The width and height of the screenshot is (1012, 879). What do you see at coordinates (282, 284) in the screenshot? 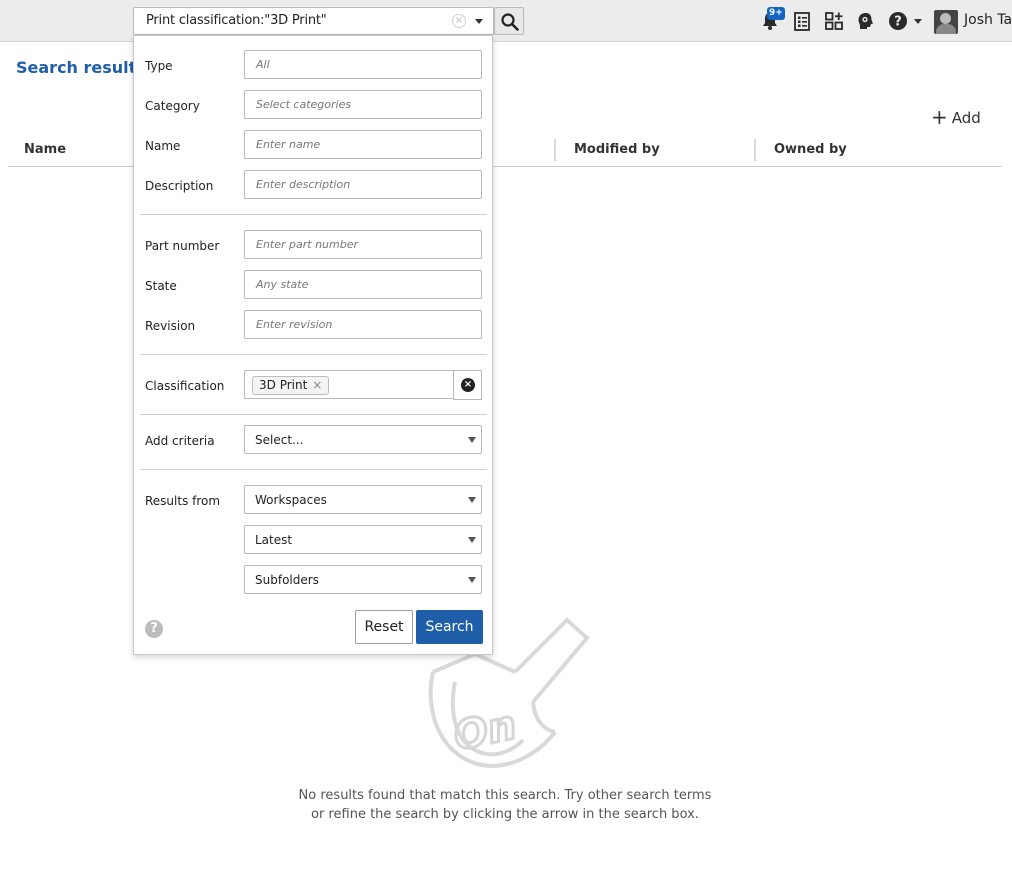
I see `state-placeholder: Any state` at bounding box center [282, 284].